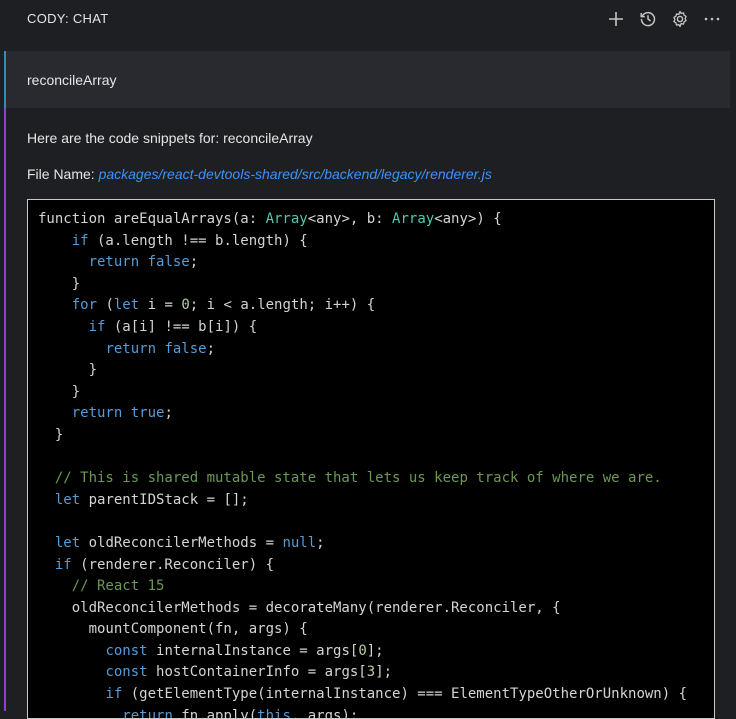 The height and width of the screenshot is (719, 736). What do you see at coordinates (376, 587) in the screenshot?
I see `code-line: // React 15` at bounding box center [376, 587].